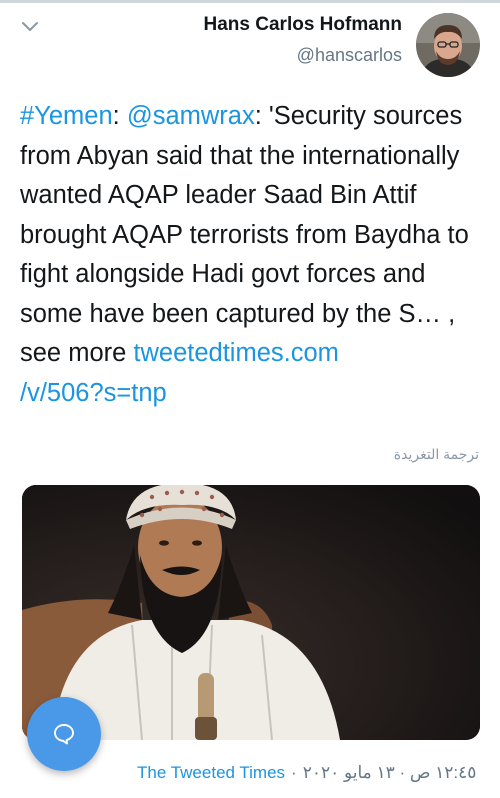 The width and height of the screenshot is (500, 798). What do you see at coordinates (436, 454) in the screenshot?
I see `translate-tweet-link: ترجمة التغريدة` at bounding box center [436, 454].